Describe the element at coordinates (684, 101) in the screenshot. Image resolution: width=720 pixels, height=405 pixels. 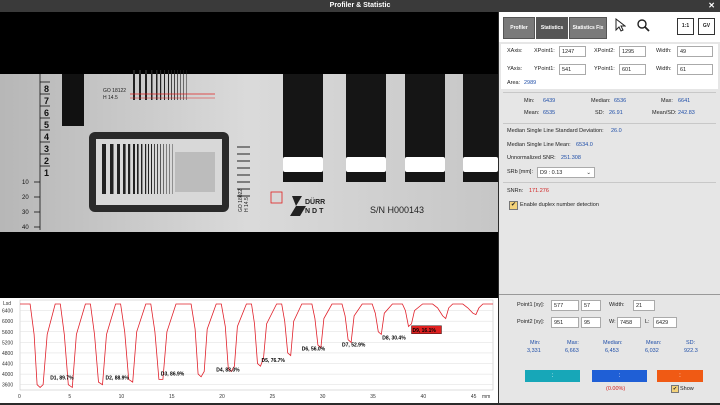
I see `max-value: 6641` at that location.